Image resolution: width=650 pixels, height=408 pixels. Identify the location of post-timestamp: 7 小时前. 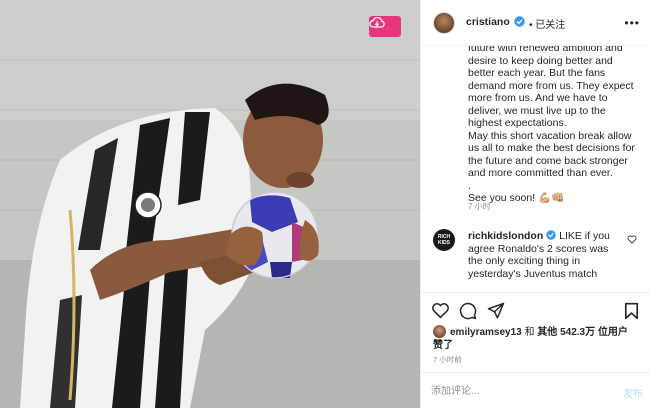
(447, 359).